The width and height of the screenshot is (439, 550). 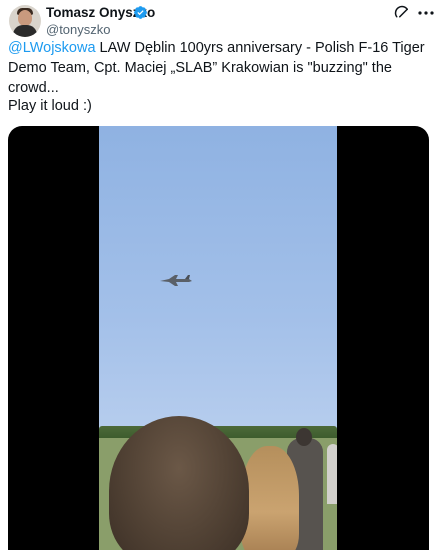 I want to click on tweet-text-line2: Play it loud :), so click(x=50, y=106).